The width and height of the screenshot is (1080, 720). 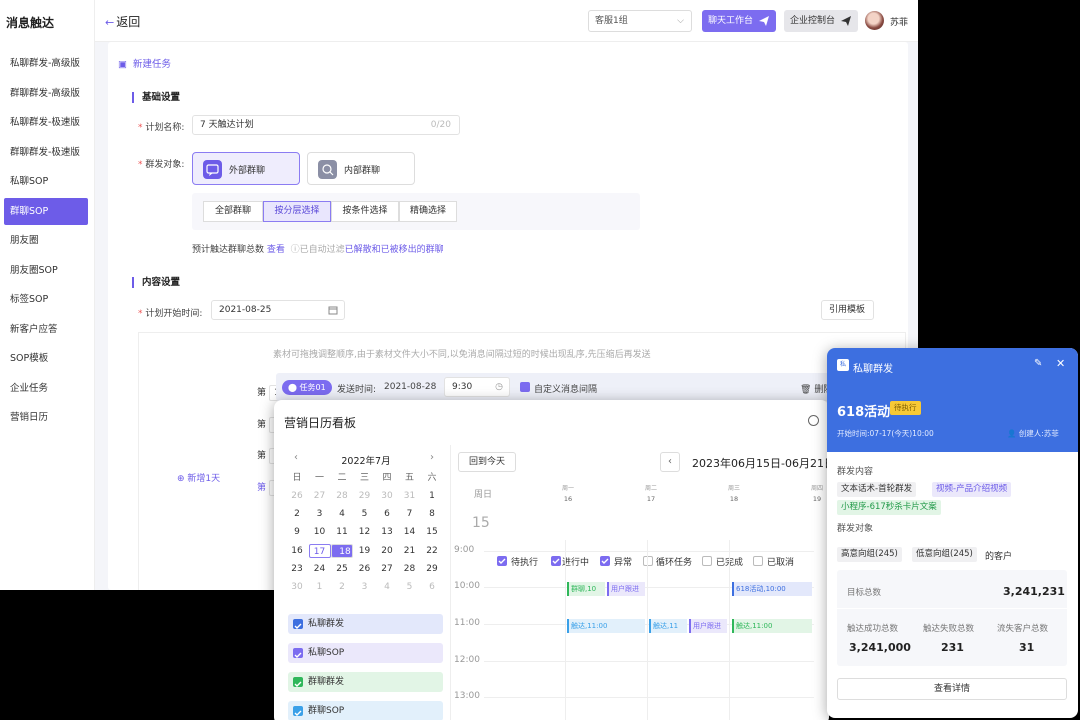 What do you see at coordinates (874, 20) in the screenshot?
I see `avatar` at bounding box center [874, 20].